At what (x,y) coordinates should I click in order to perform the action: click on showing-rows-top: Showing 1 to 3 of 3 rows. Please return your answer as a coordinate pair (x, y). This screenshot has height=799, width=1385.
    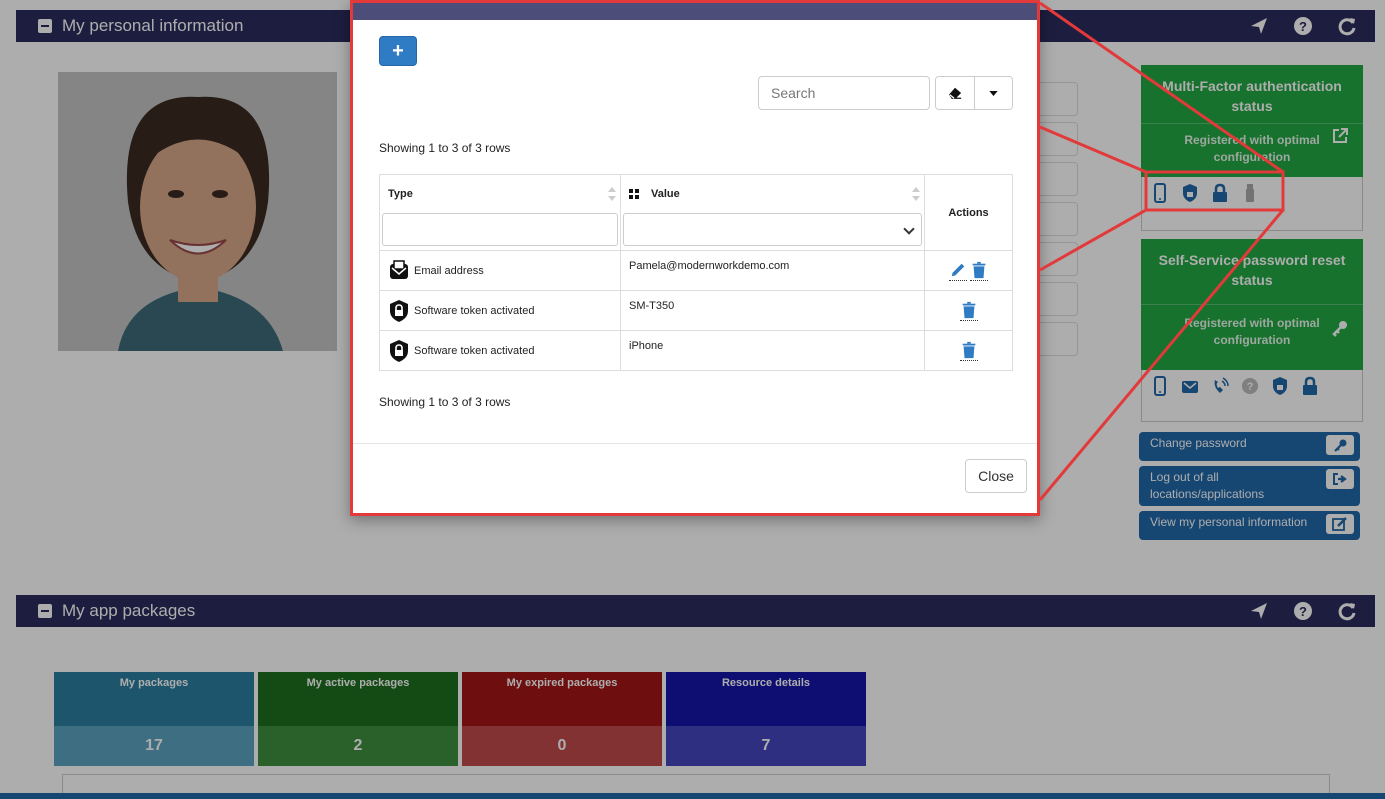
    Looking at the image, I should click on (445, 148).